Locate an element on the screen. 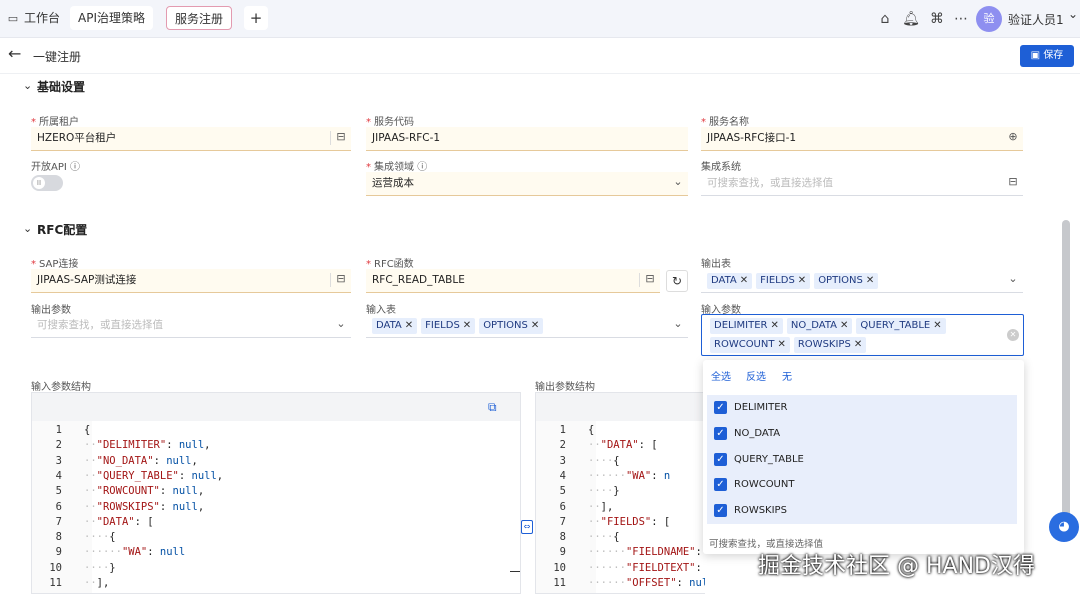 This screenshot has height=594, width=1080. globe-icon: ⊕ is located at coordinates (1013, 137).